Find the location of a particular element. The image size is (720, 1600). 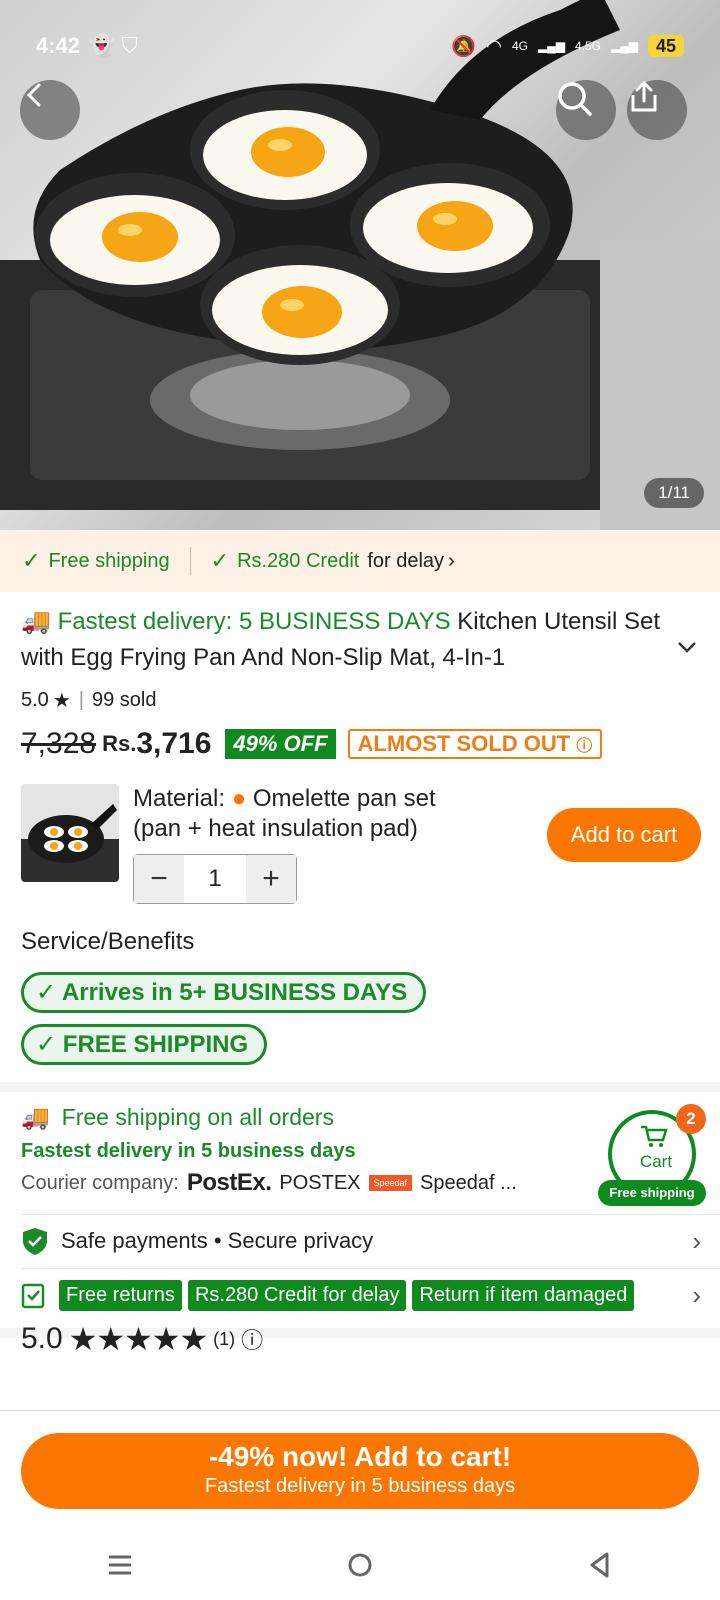

share-icon is located at coordinates (644, 96).